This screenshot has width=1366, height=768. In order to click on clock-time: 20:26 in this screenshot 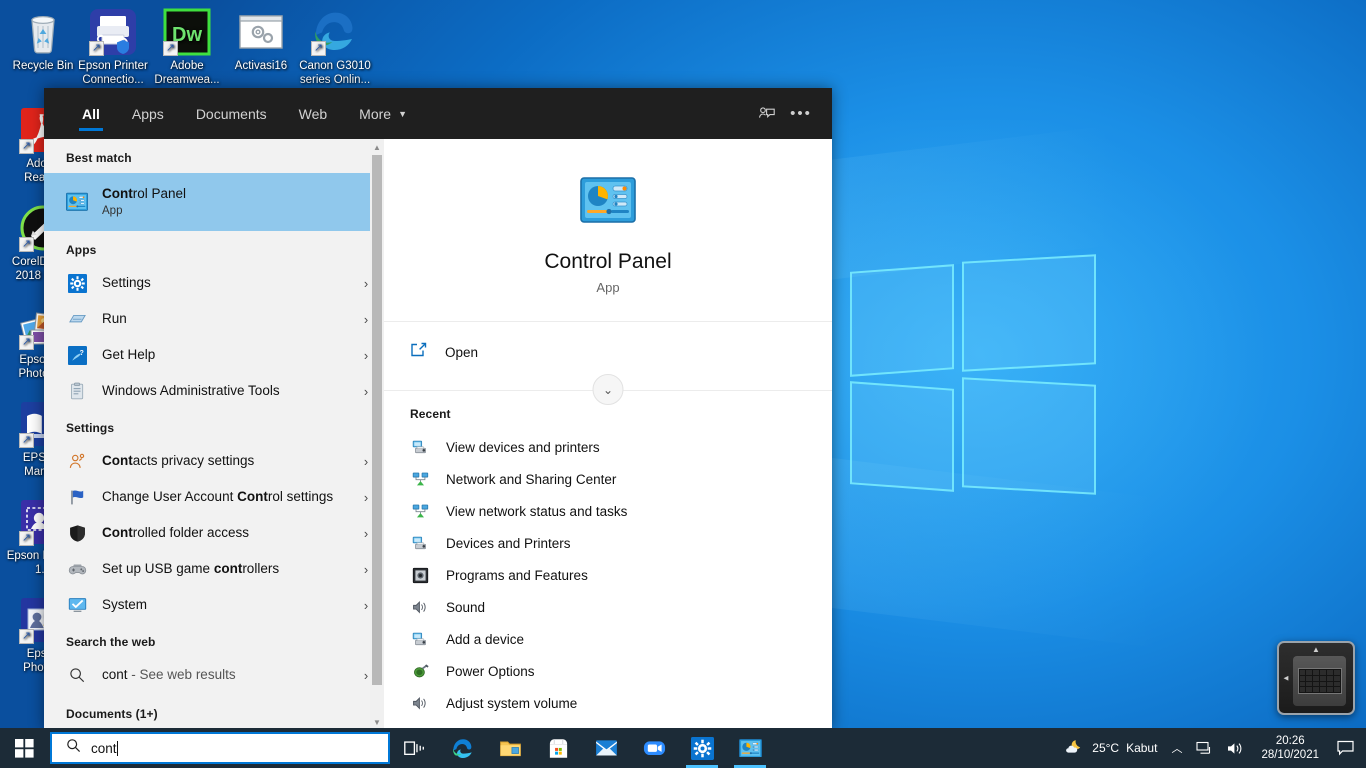, I will do `click(1290, 741)`.